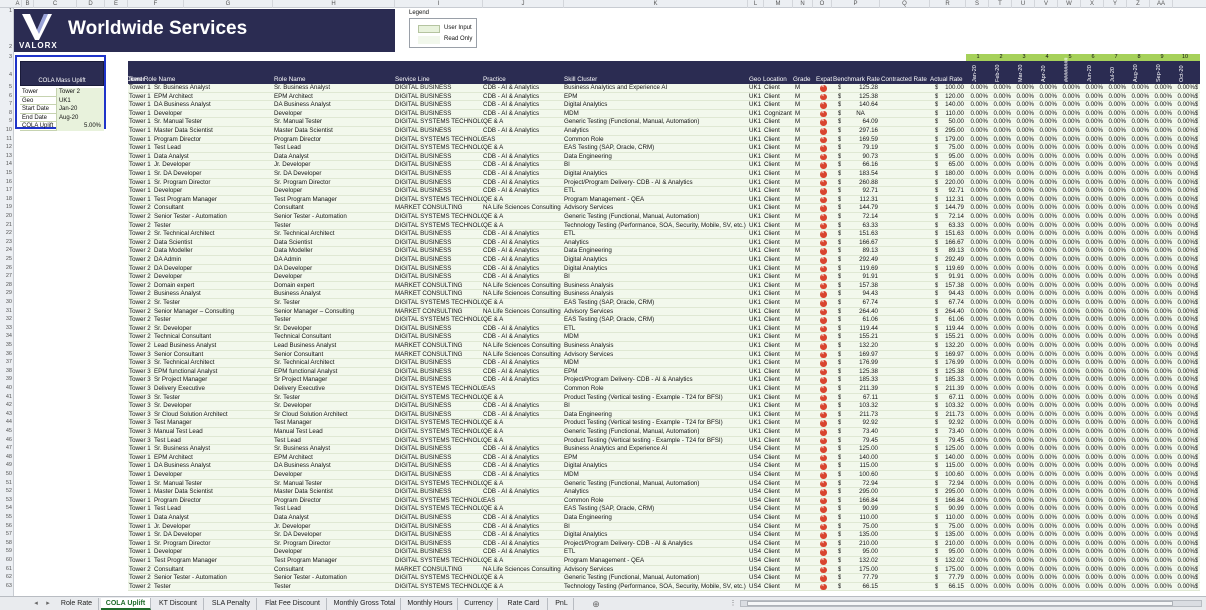 This screenshot has height=610, width=1206. What do you see at coordinates (656, 509) in the screenshot?
I see `cell: EAS Testing (SAP, Oracle, CRM)` at bounding box center [656, 509].